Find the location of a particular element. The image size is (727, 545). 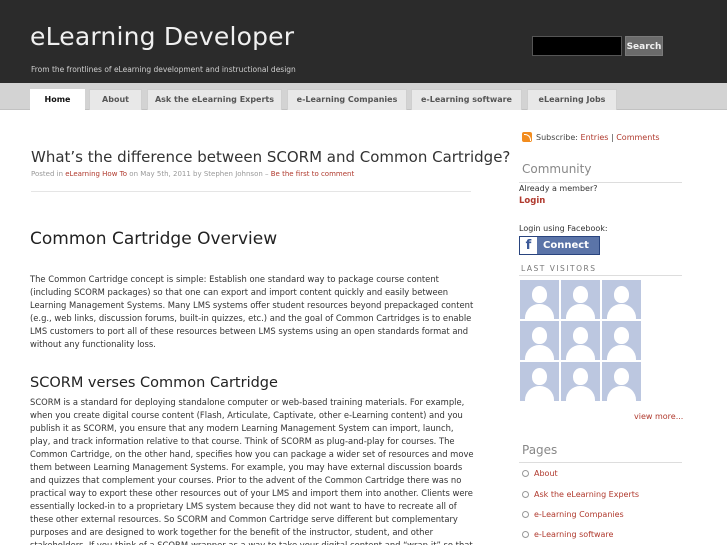

page-link-elearning-software: e-Learning software is located at coordinates (567, 534).